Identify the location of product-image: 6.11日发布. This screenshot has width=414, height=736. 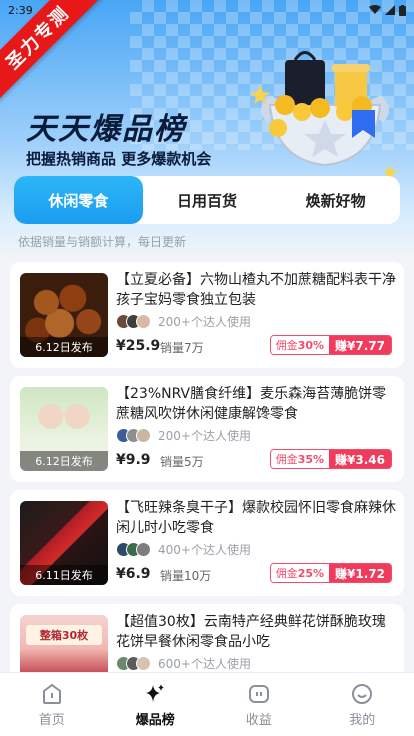
(64, 543).